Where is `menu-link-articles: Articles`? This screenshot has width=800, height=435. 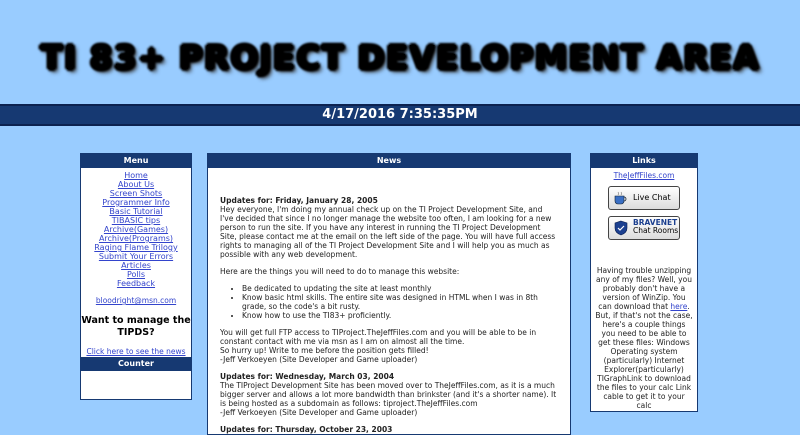
menu-link-articles: Articles is located at coordinates (136, 265).